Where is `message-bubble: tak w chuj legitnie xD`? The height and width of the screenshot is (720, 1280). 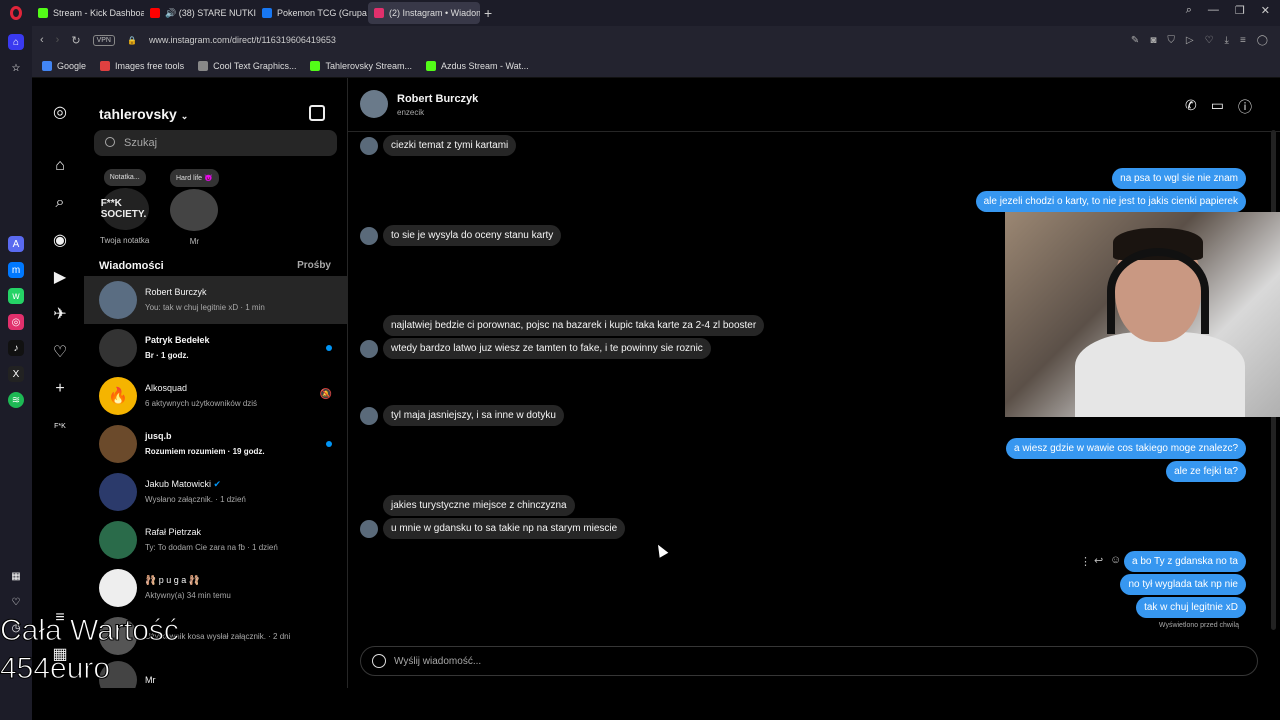
message-bubble: tak w chuj legitnie xD is located at coordinates (1191, 607).